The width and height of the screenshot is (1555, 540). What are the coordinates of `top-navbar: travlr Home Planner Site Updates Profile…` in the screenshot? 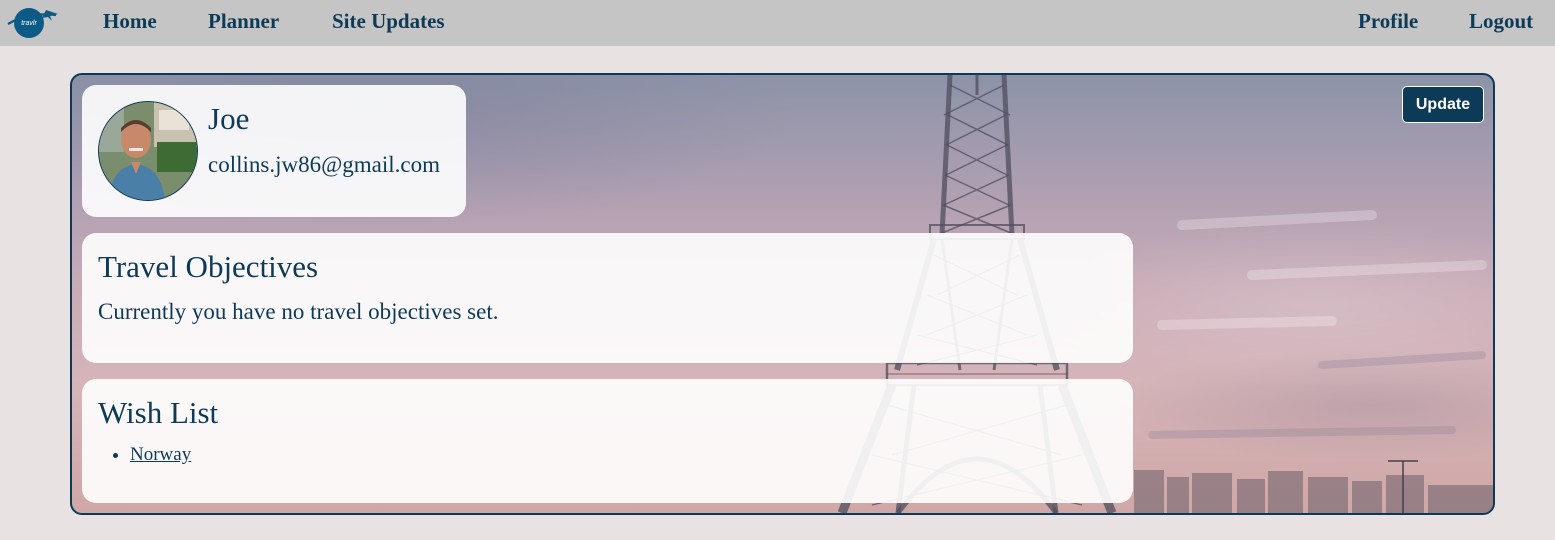 It's located at (777, 23).